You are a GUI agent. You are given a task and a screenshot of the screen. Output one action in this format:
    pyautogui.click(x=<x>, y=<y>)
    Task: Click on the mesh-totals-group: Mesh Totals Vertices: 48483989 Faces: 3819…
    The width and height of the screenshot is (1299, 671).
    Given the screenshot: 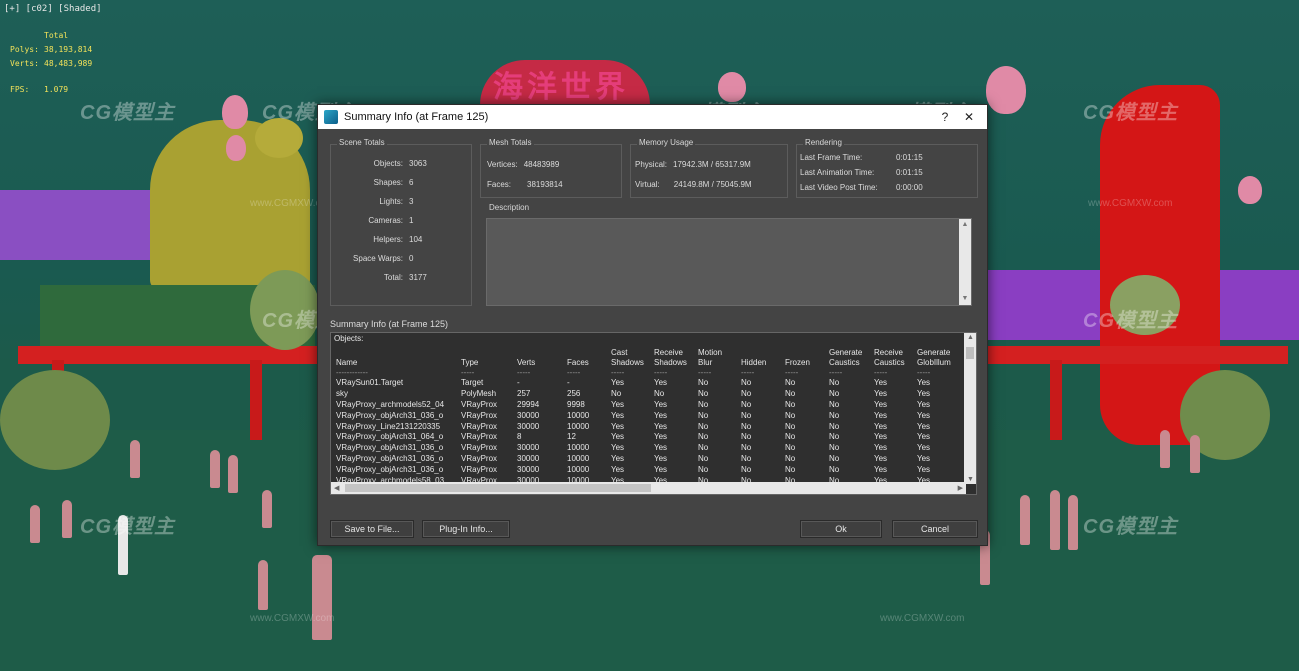 What is the action you would take?
    pyautogui.click(x=551, y=168)
    